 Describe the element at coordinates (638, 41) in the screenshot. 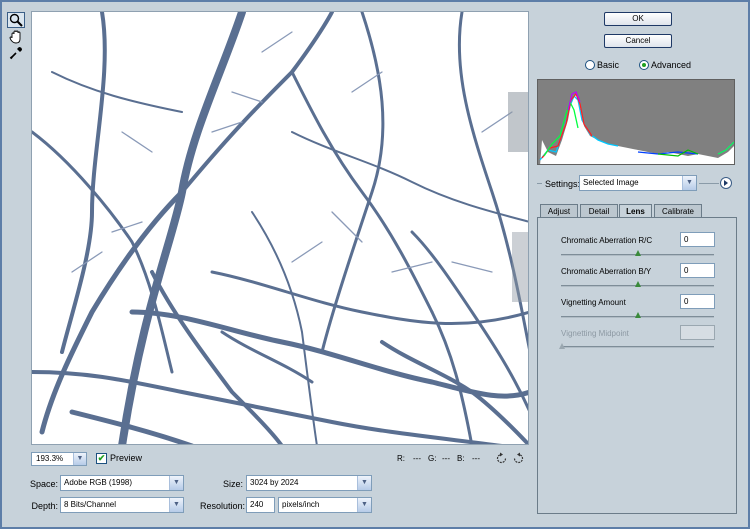

I see `cancel-button: Cancel` at that location.